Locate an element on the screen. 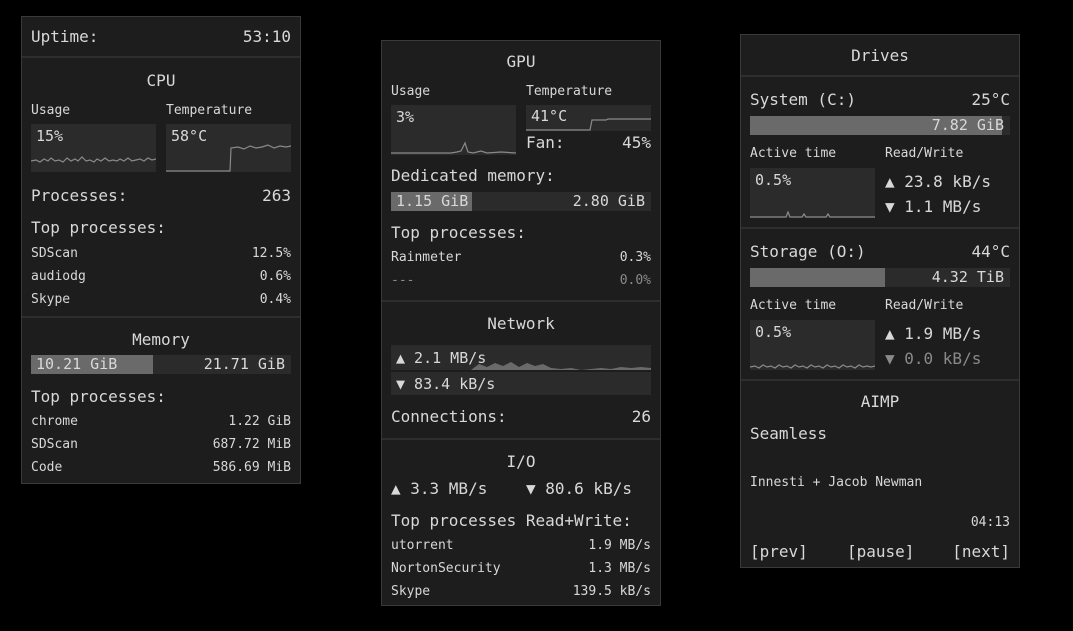  gpu-top-name: Rainmeter is located at coordinates (426, 257).